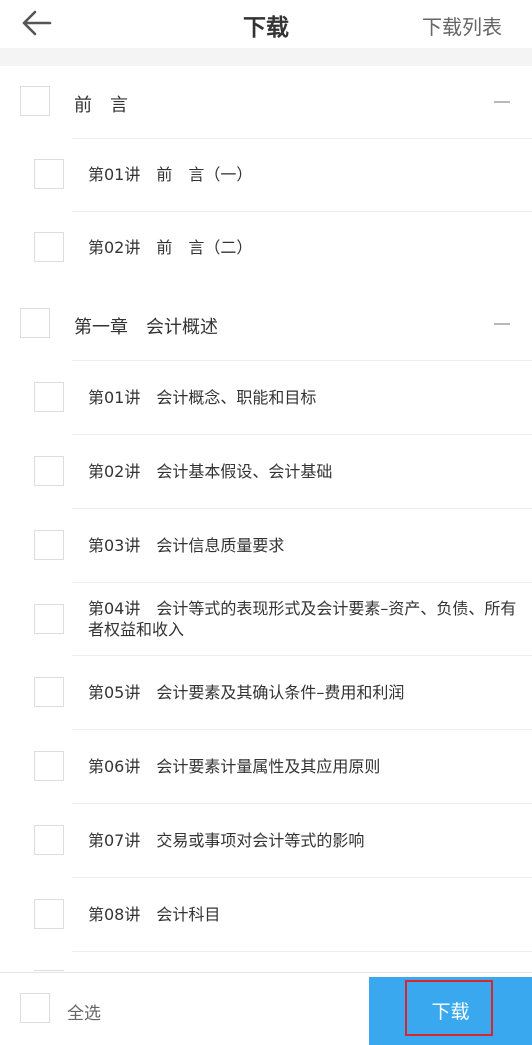 Image resolution: width=532 pixels, height=1045 pixels. I want to click on lecture-label: 第05讲 会计要素及其确认条件–费用和利润, so click(246, 692).